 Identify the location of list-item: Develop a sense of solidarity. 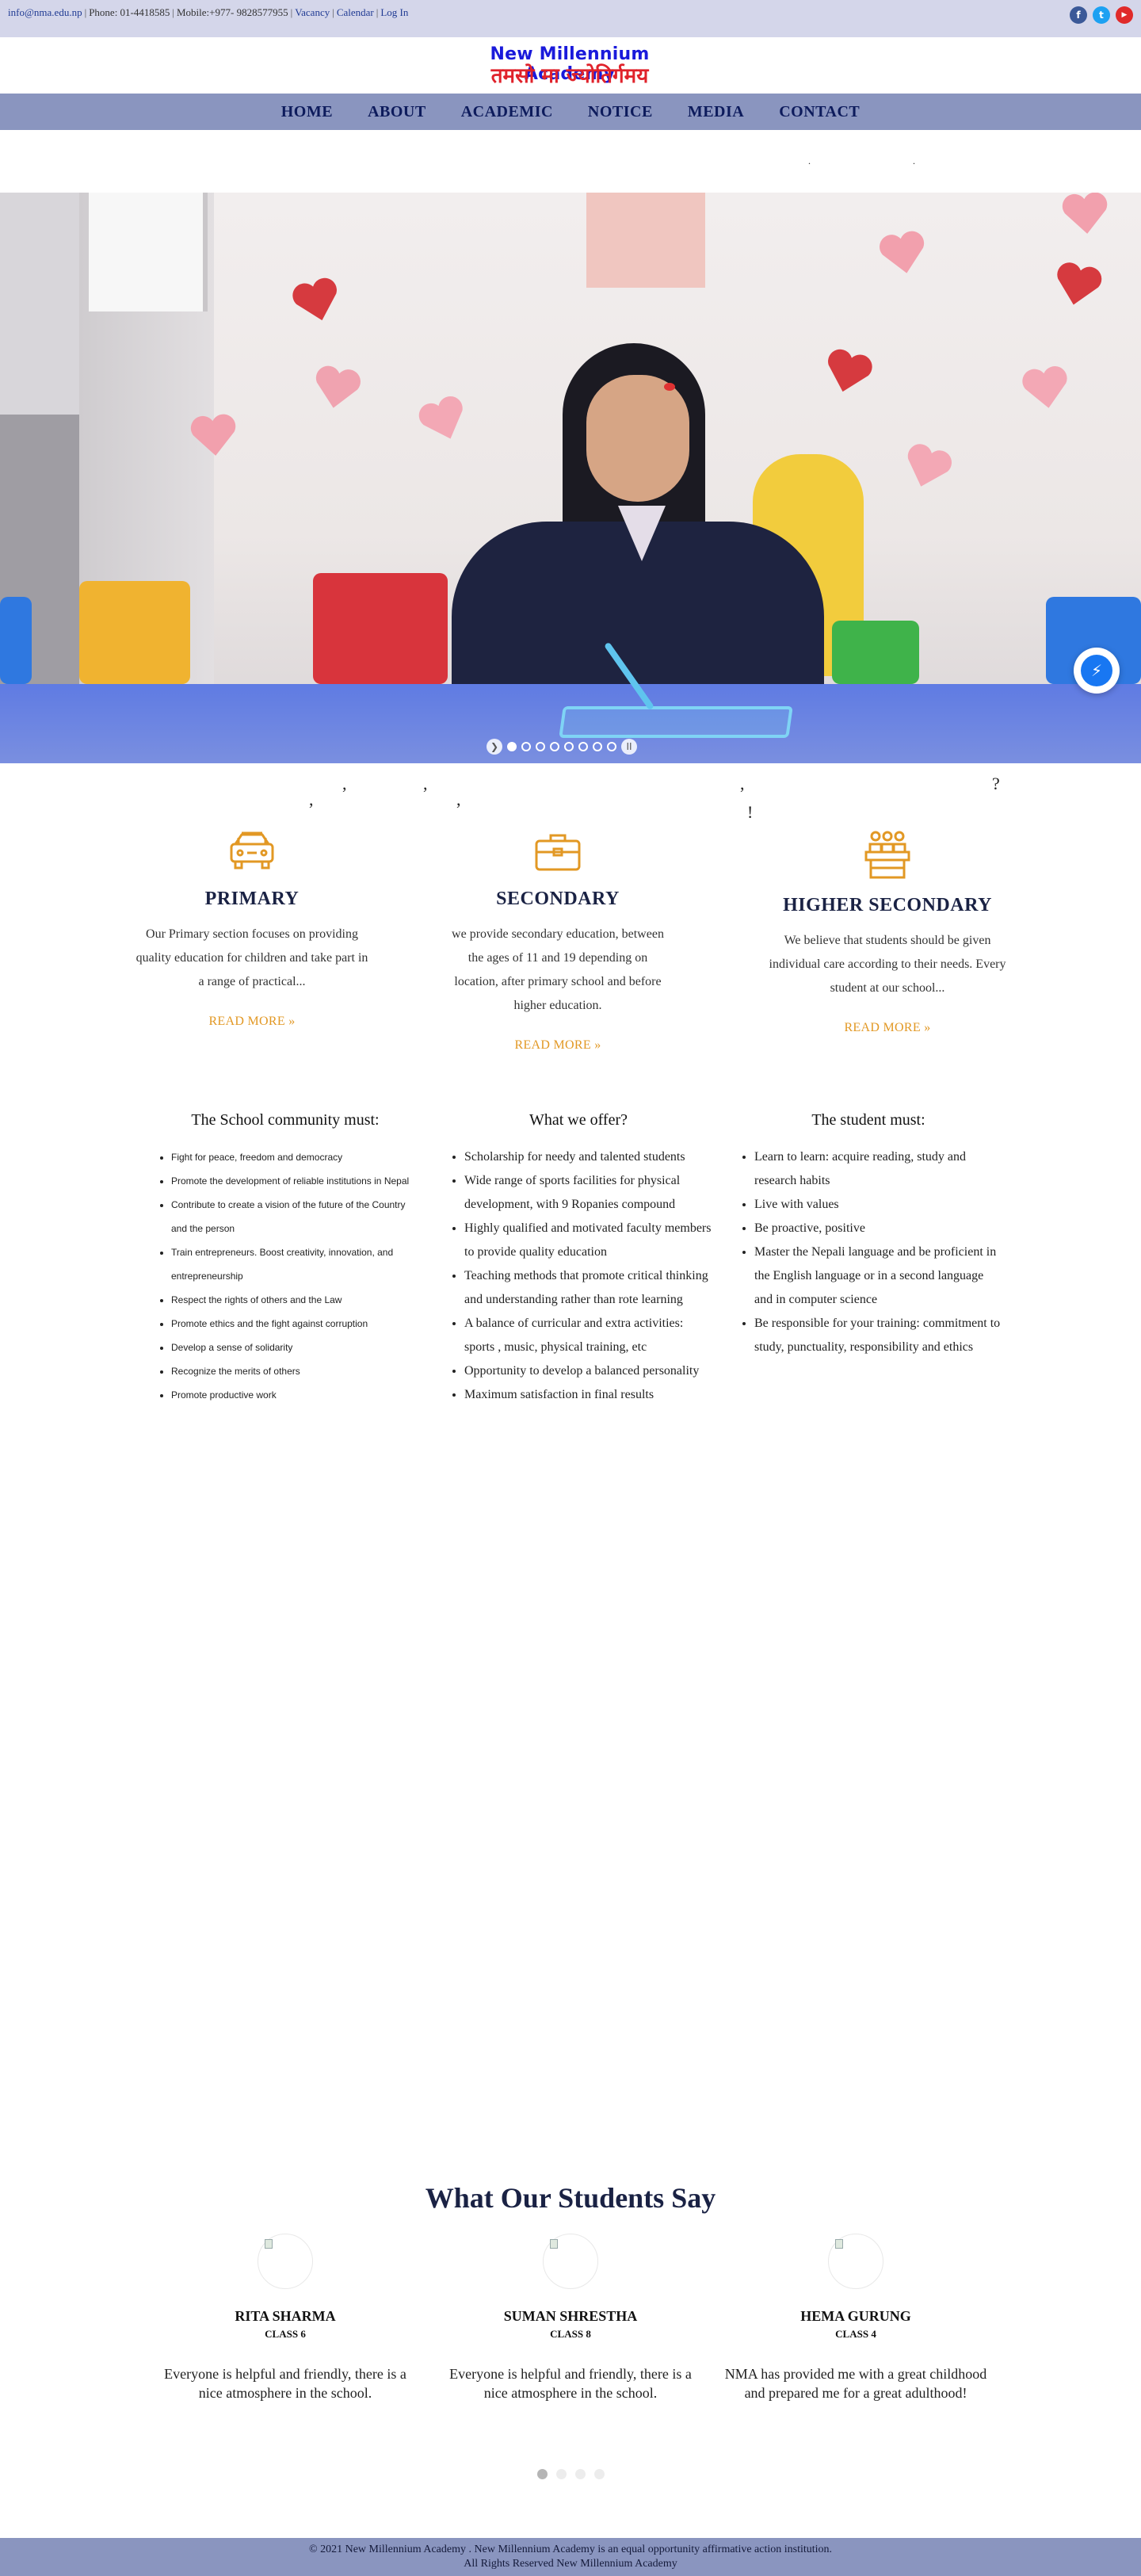
(295, 1347).